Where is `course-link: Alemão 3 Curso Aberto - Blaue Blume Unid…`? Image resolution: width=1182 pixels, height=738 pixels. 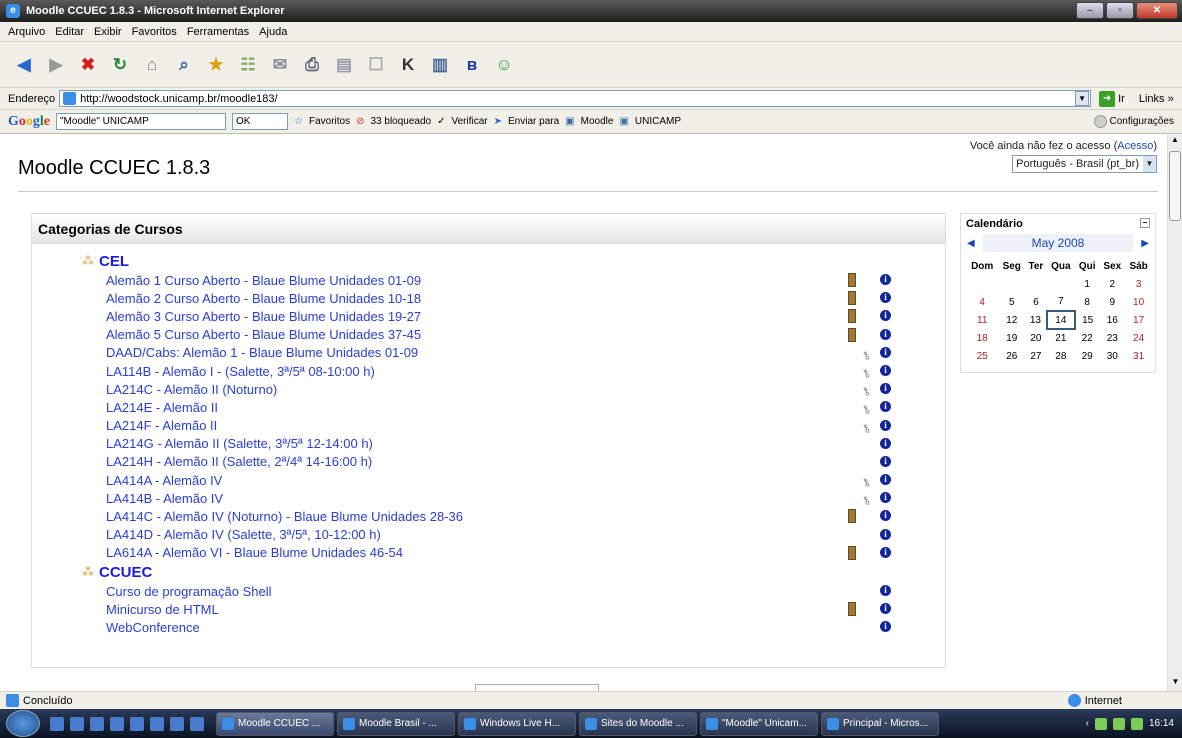
course-link: Alemão 3 Curso Aberto - Blaue Blume Unid… is located at coordinates (263, 316).